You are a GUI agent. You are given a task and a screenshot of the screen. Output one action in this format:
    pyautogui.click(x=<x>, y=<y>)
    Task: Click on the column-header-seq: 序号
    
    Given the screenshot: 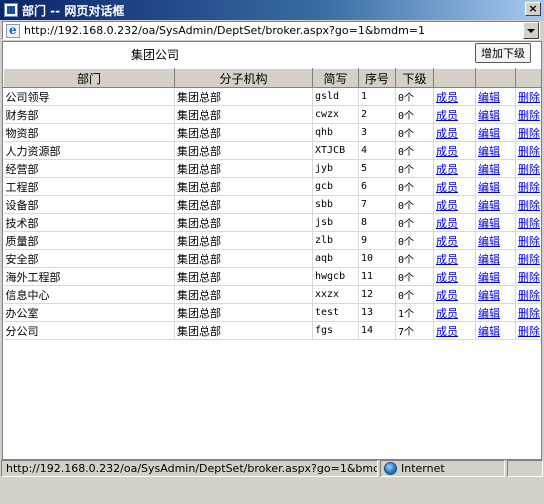 What is the action you would take?
    pyautogui.click(x=377, y=78)
    